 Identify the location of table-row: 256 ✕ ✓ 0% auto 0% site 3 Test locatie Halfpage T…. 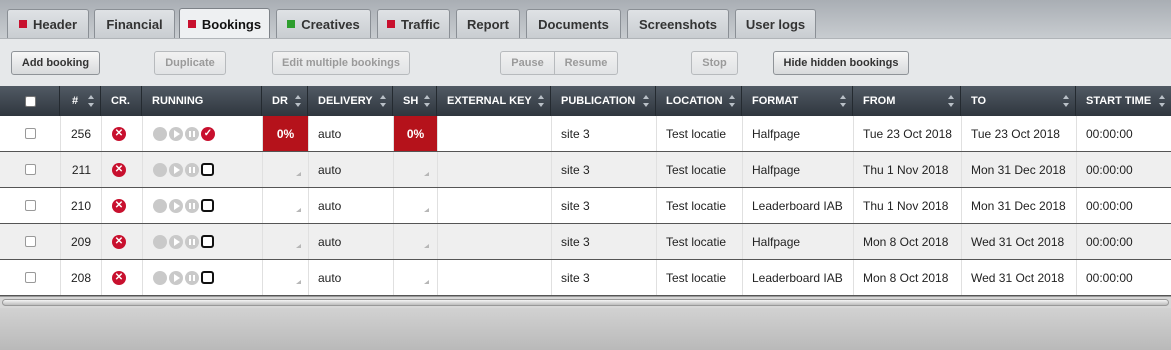
(585, 134).